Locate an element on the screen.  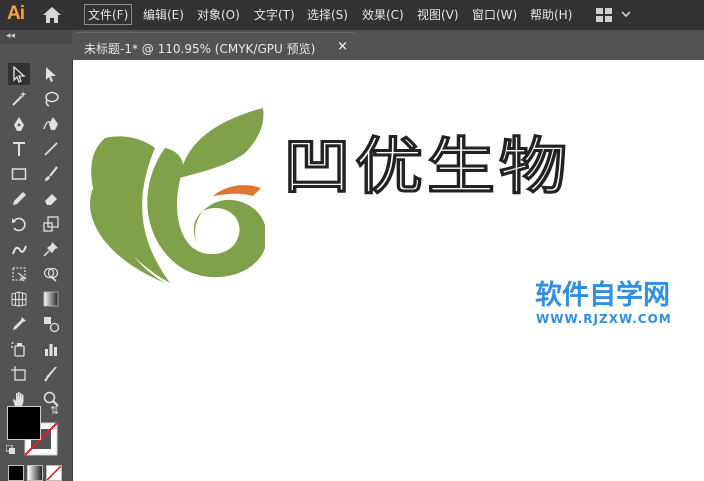
artboard-tool is located at coordinates (19, 374).